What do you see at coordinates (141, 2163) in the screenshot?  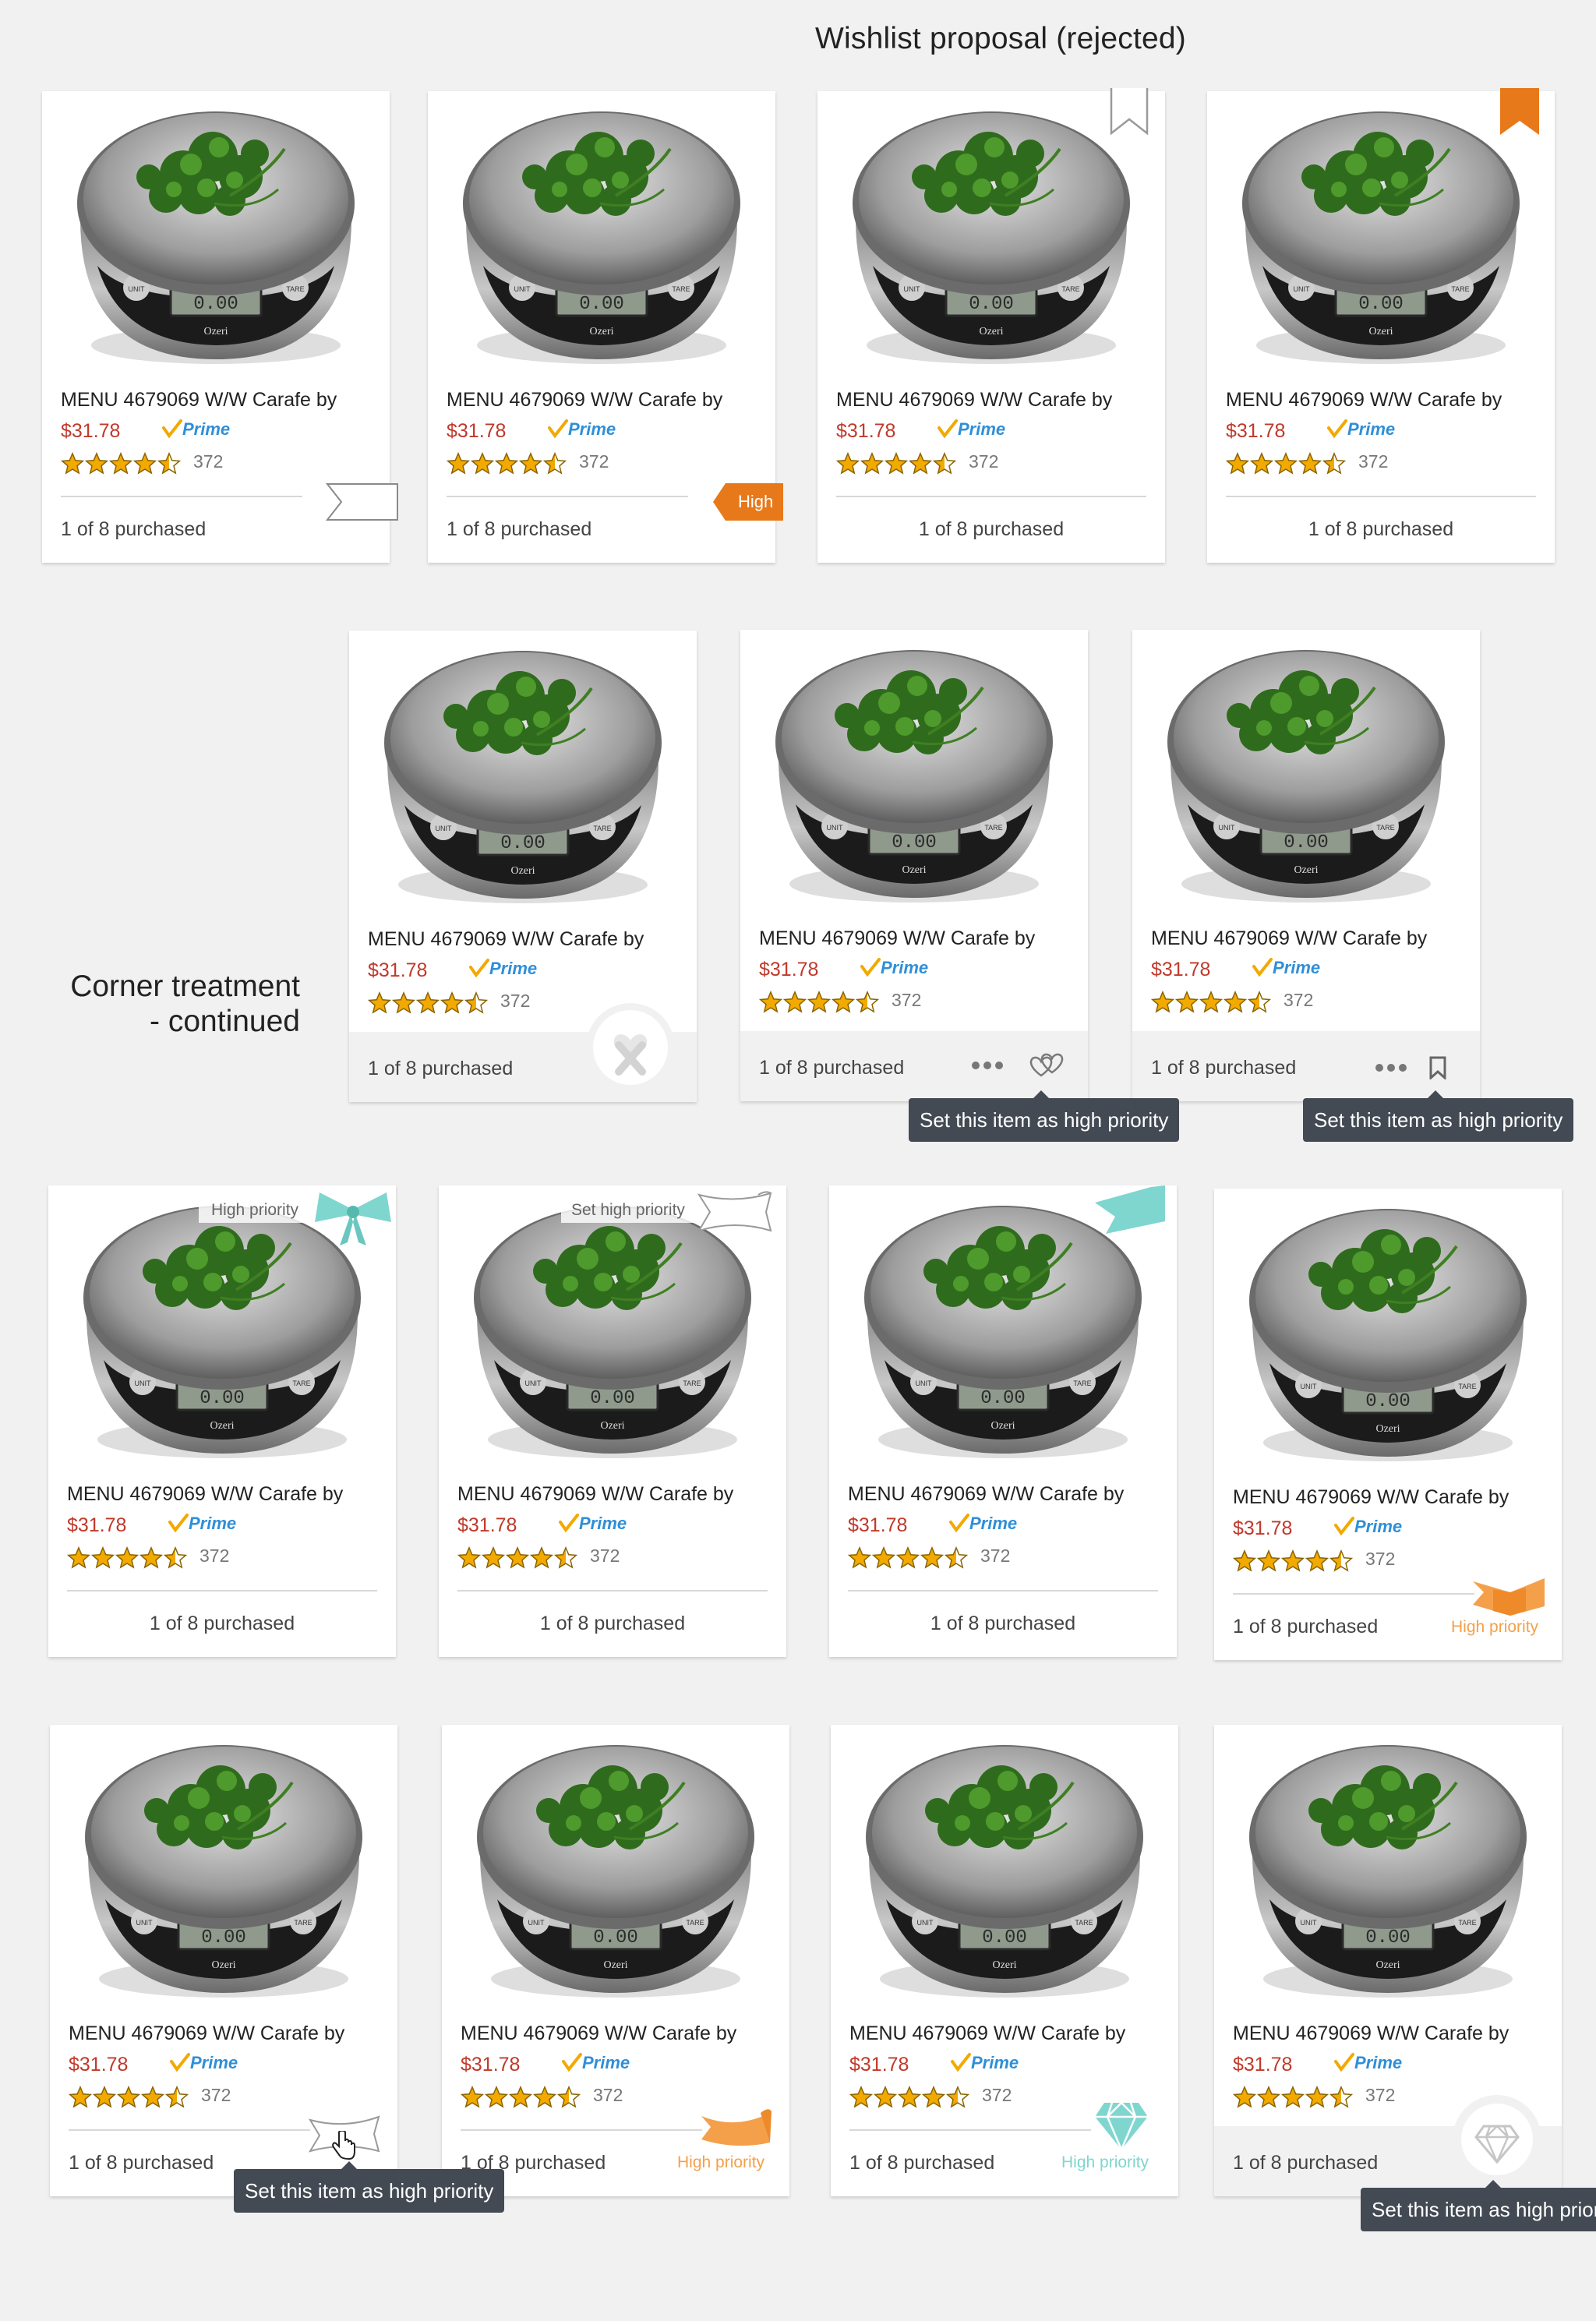 I see `purchased-count: 1 of 8 purchased` at bounding box center [141, 2163].